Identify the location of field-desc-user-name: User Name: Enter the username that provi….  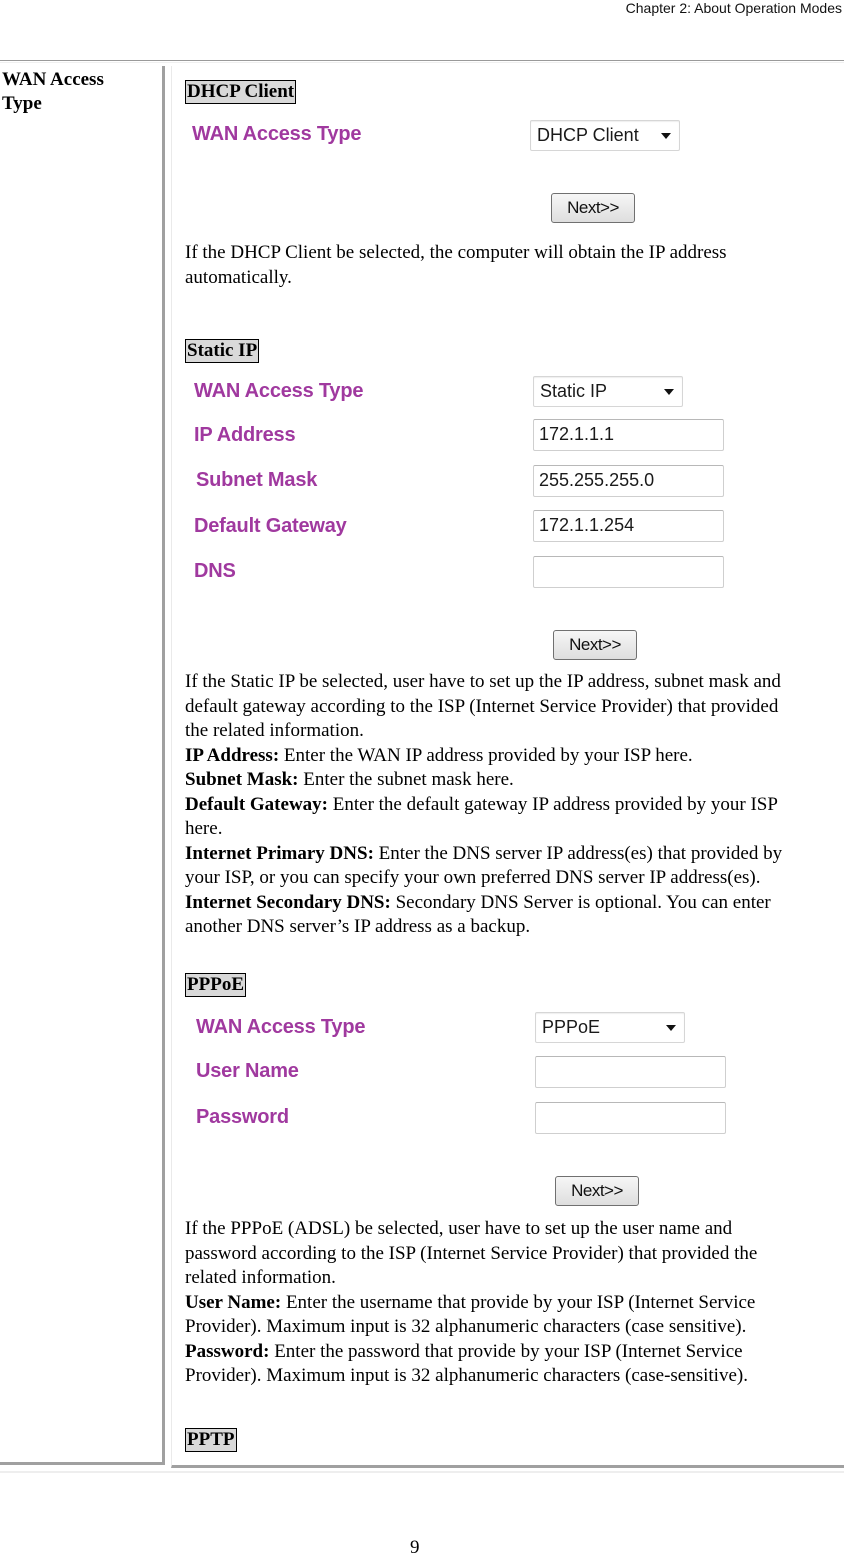
(514, 1303).